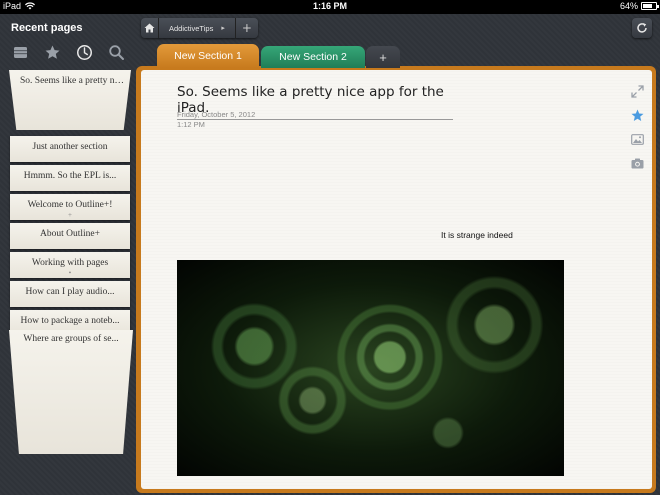 The image size is (660, 495). Describe the element at coordinates (247, 28) in the screenshot. I see `breadcrumb-add-button: +` at that location.